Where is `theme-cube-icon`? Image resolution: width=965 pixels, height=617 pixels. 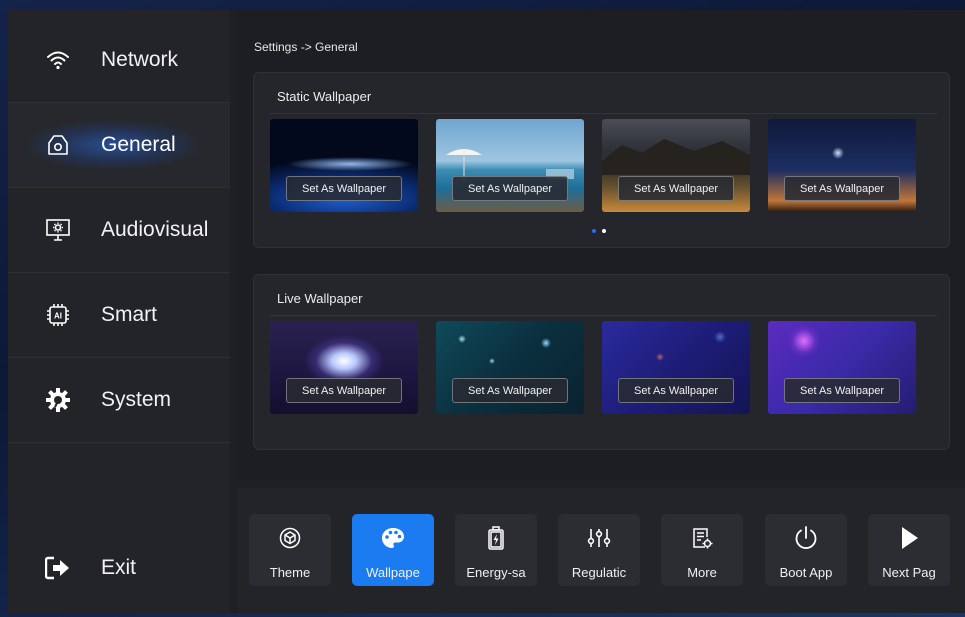
theme-cube-icon is located at coordinates (290, 538).